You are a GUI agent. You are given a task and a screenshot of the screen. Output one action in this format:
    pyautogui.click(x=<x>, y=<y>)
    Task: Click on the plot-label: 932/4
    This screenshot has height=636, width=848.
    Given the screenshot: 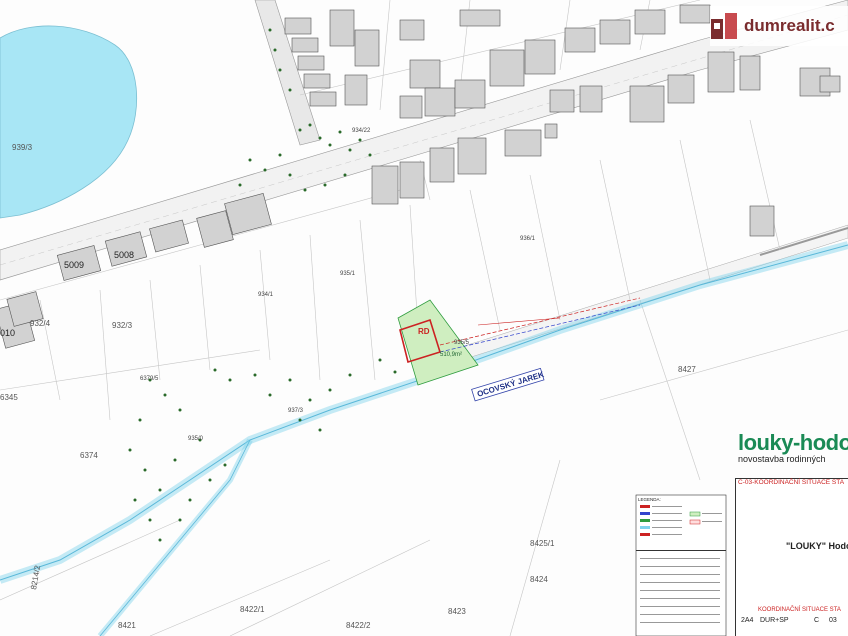 What is the action you would take?
    pyautogui.click(x=40, y=323)
    